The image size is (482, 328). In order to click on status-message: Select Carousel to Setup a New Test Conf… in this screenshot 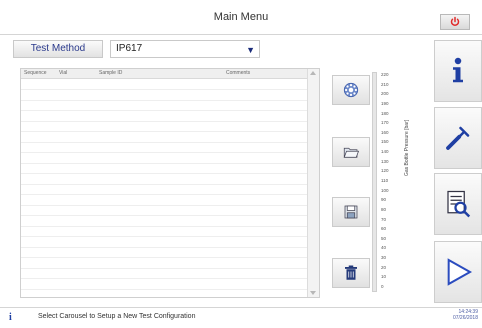, I will do `click(117, 316)`.